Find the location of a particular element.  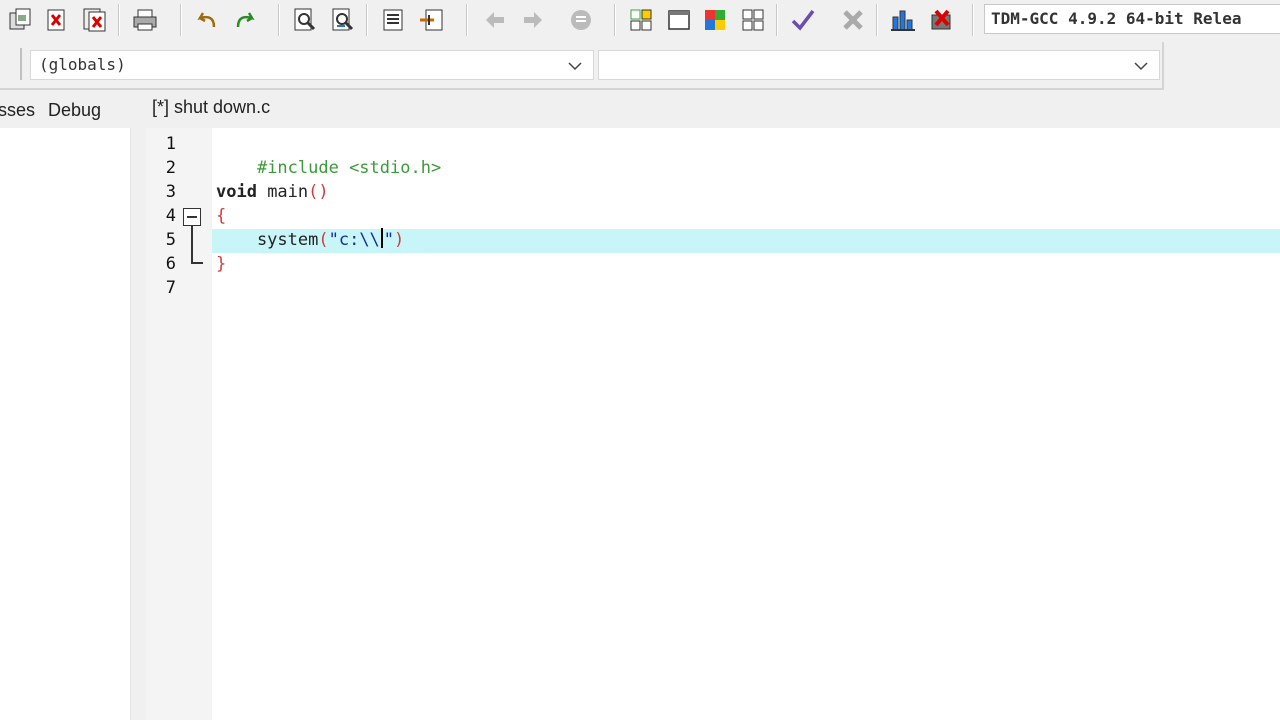

member-combo is located at coordinates (879, 65).